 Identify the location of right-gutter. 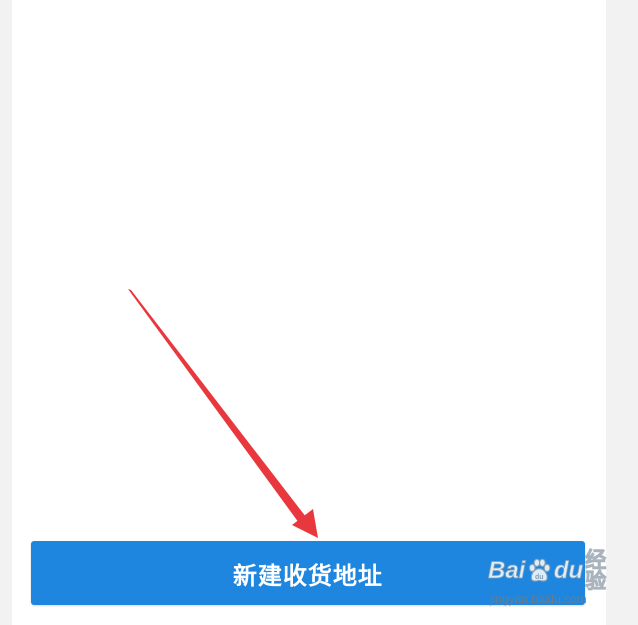
(622, 312).